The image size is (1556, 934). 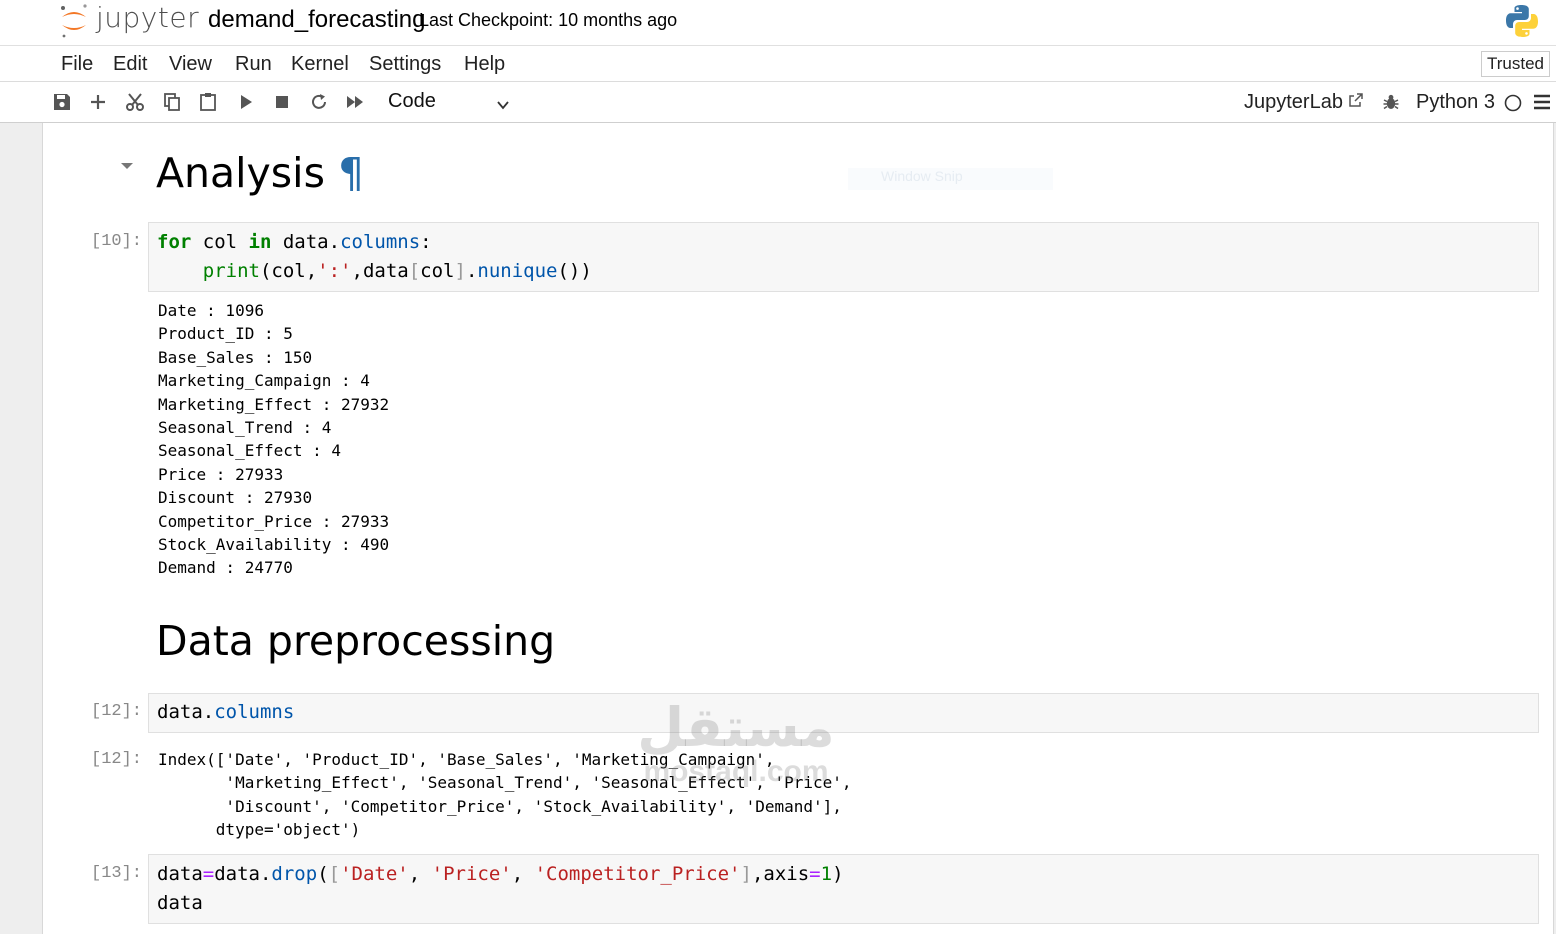 What do you see at coordinates (235, 357) in the screenshot?
I see `output-line: Base_Sales : 150` at bounding box center [235, 357].